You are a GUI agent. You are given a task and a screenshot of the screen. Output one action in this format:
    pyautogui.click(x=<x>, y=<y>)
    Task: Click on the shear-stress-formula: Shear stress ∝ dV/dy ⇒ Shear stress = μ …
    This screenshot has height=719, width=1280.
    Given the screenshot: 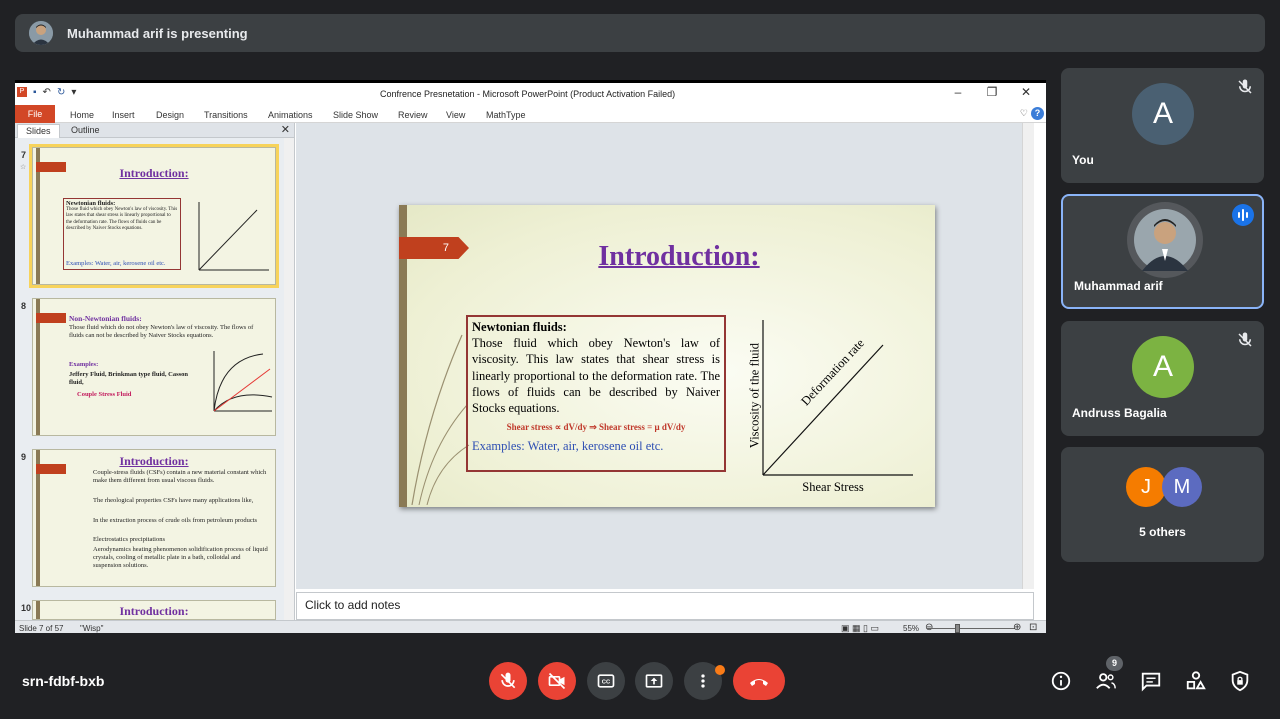 What is the action you would take?
    pyautogui.click(x=596, y=427)
    